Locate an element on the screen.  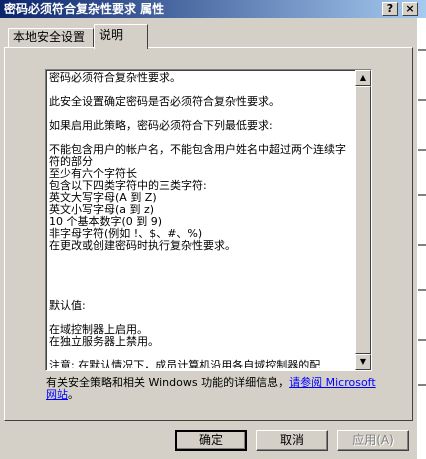
scroll-down-button: ▼ is located at coordinates (363, 362).